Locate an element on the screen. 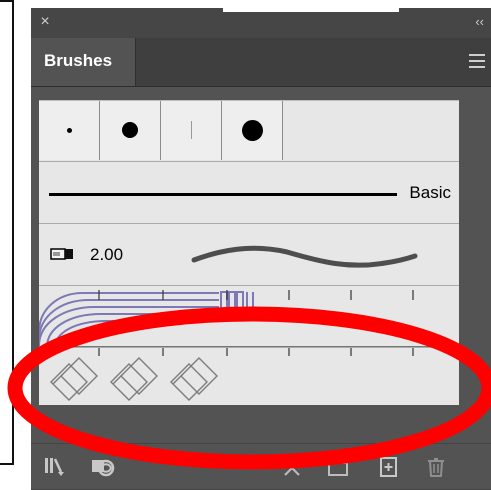 The height and width of the screenshot is (490, 491). brush-swatch-thin-line is located at coordinates (191, 130).